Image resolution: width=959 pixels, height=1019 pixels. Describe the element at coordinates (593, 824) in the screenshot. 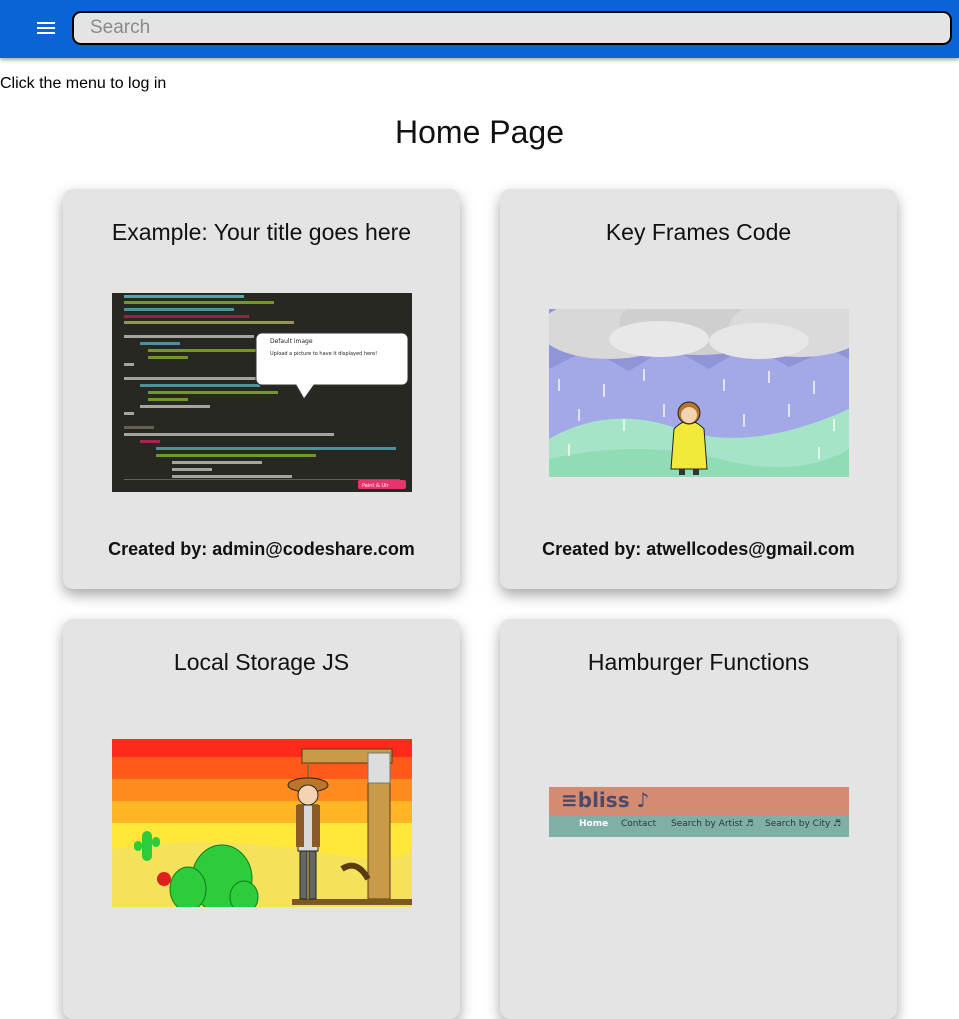

I see `bliss-nav-home: Home` at that location.